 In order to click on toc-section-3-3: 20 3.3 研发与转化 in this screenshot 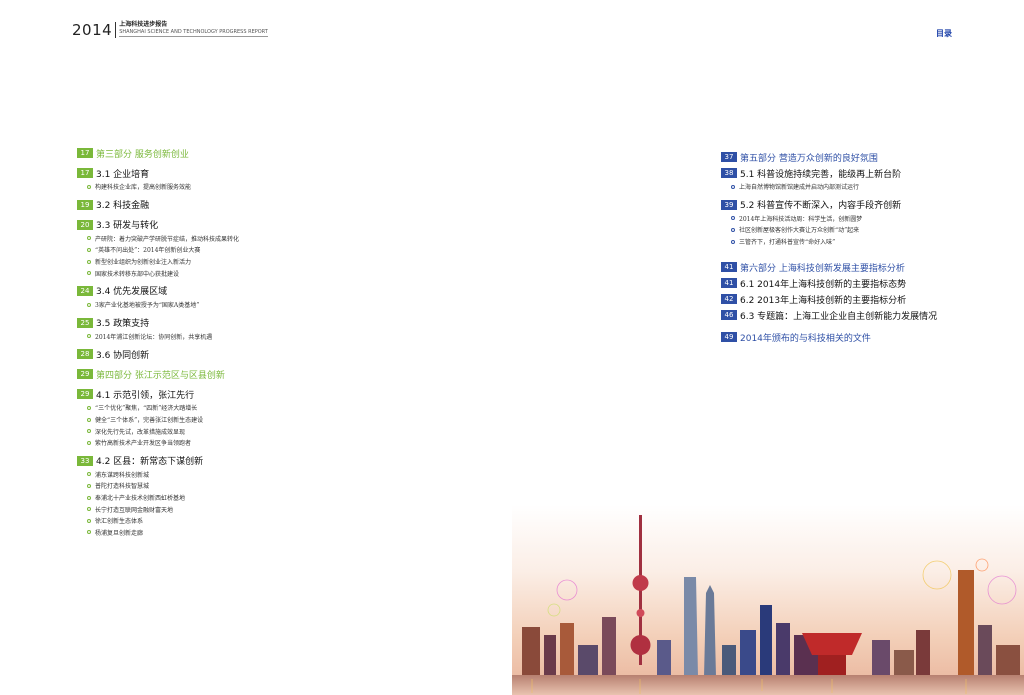, I will do `click(237, 225)`.